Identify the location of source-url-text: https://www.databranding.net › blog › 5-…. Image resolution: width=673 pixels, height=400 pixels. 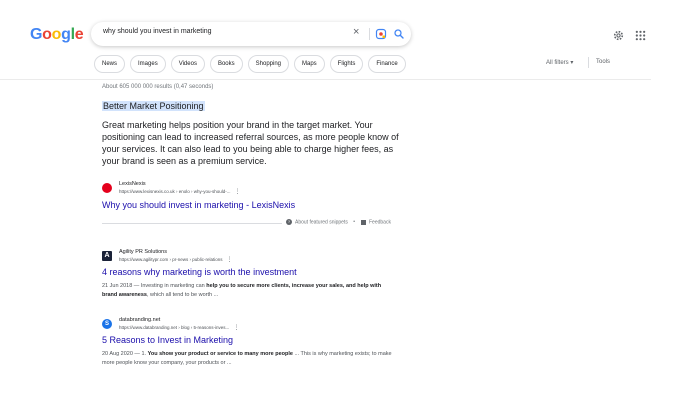
(174, 327).